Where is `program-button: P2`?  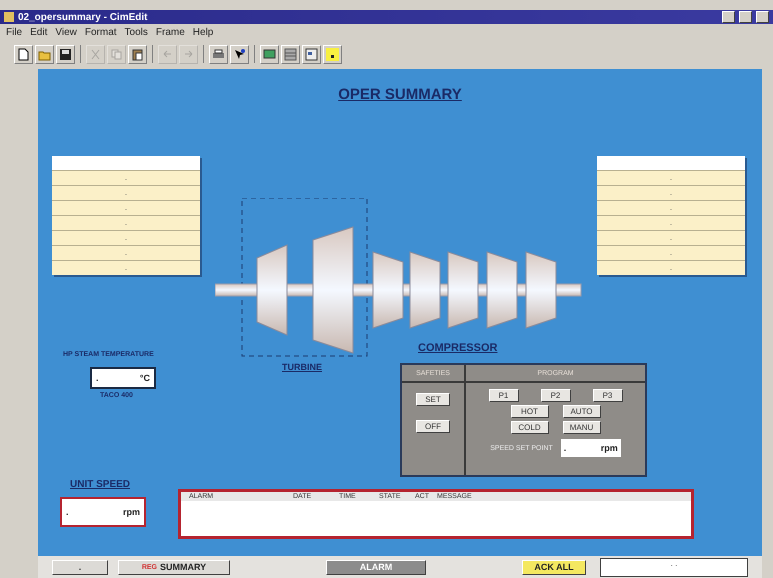 program-button: P2 is located at coordinates (555, 395).